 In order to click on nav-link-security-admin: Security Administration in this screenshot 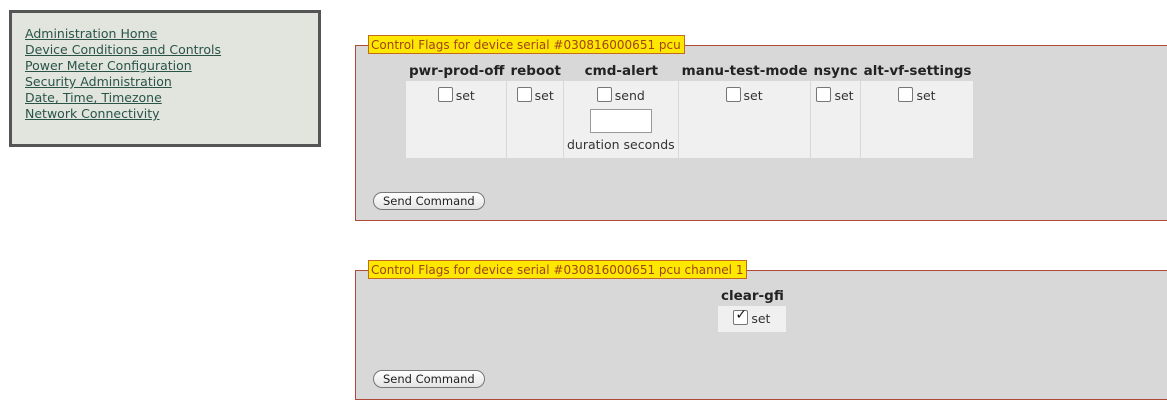, I will do `click(171, 82)`.